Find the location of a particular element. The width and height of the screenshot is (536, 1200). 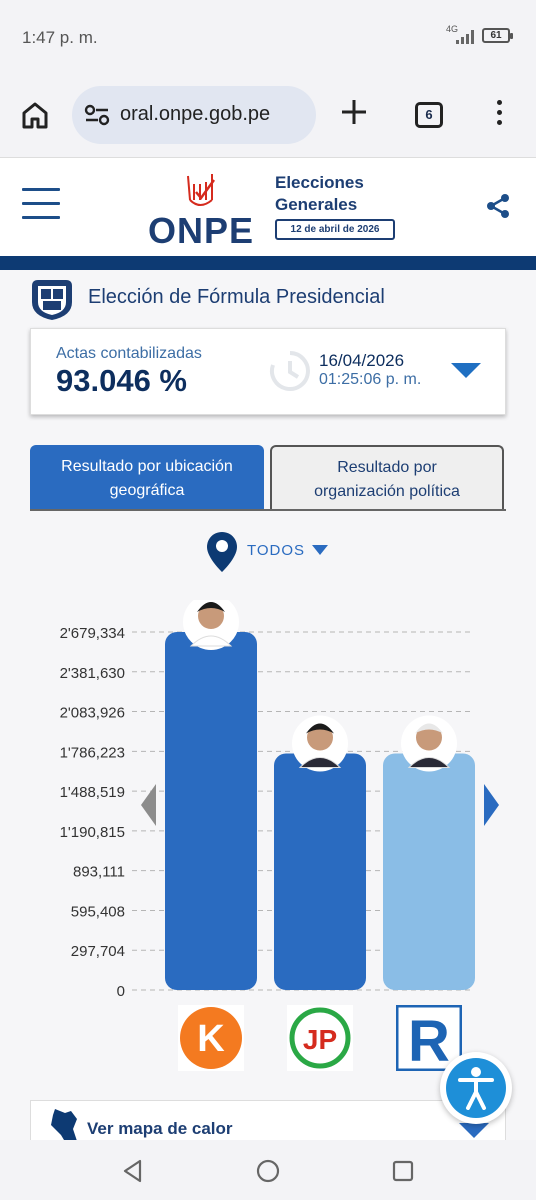

update-time: 01:25:06 p. m. is located at coordinates (370, 379).